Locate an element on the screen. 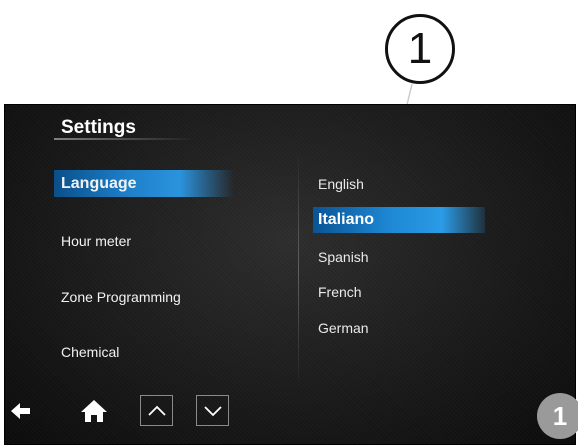  badge-number: 1 is located at coordinates (560, 415).